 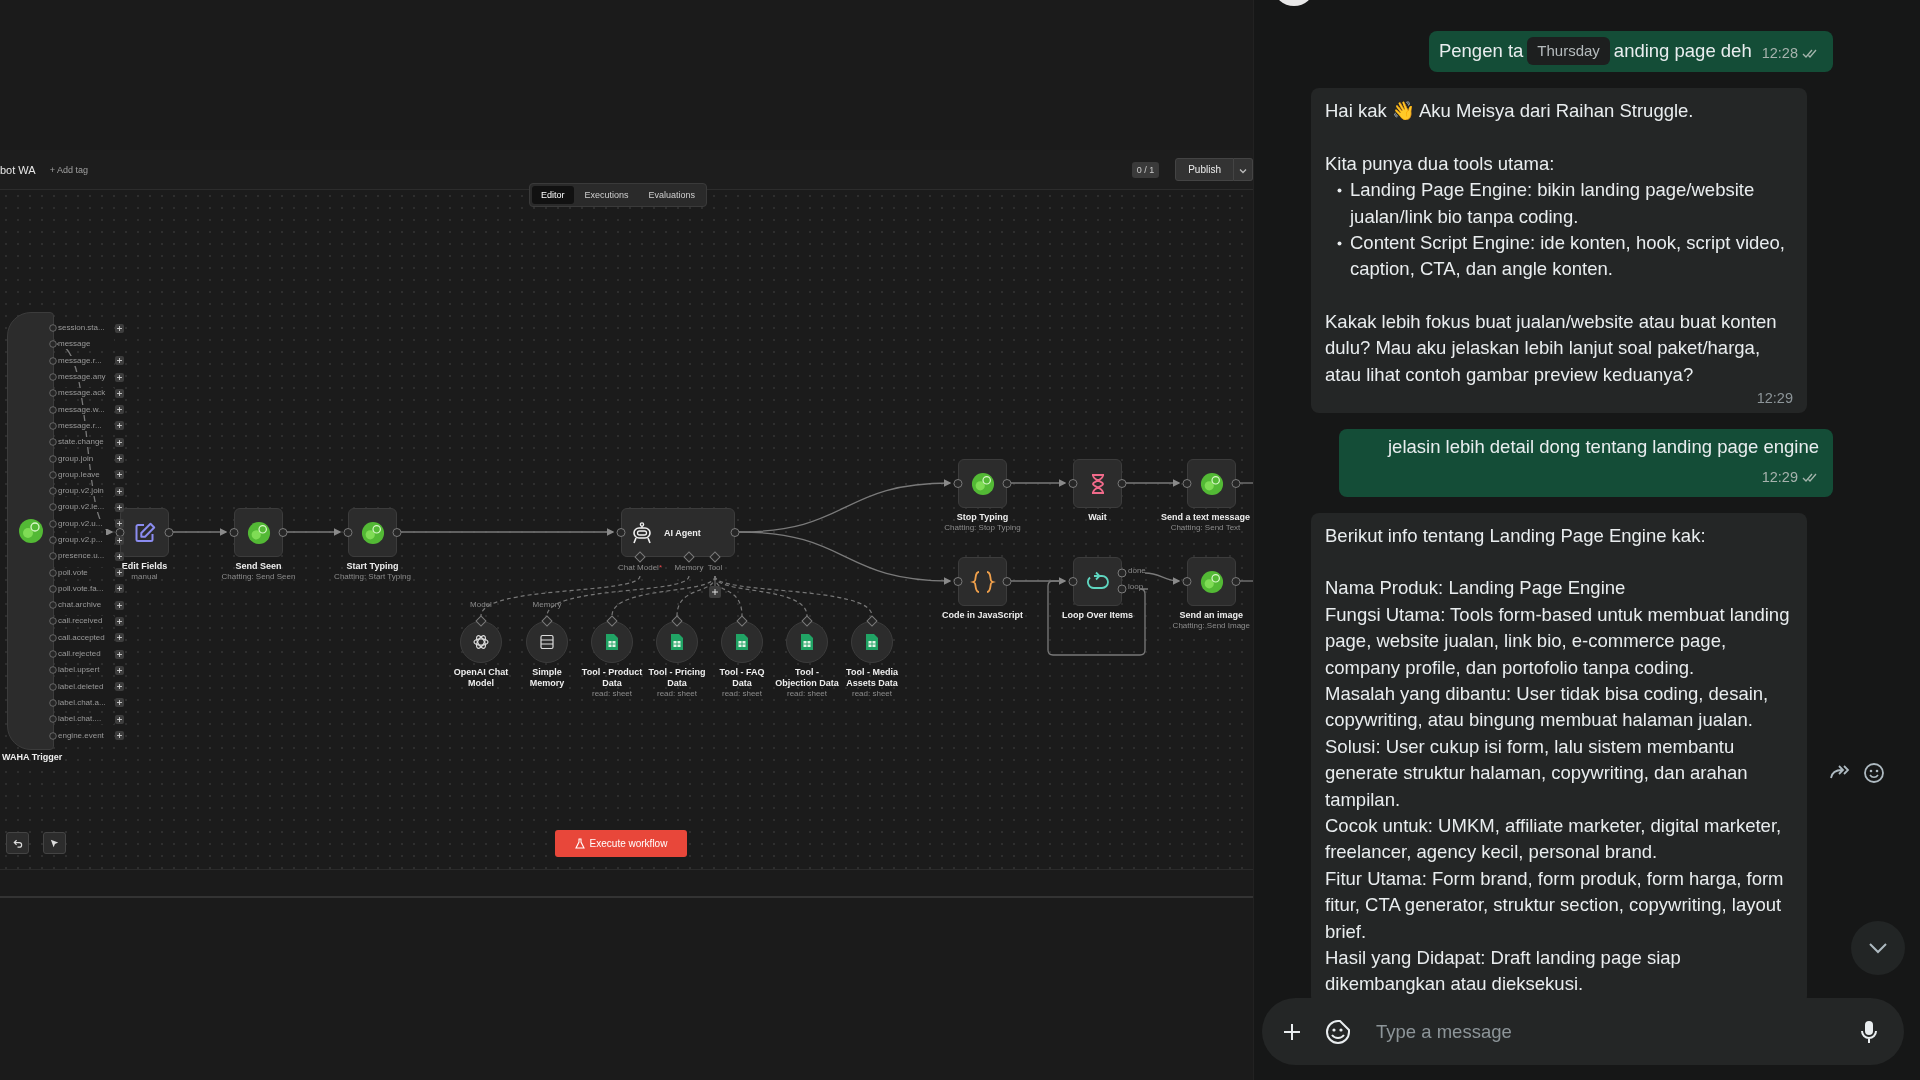 What do you see at coordinates (17, 843) in the screenshot?
I see `undo-button` at bounding box center [17, 843].